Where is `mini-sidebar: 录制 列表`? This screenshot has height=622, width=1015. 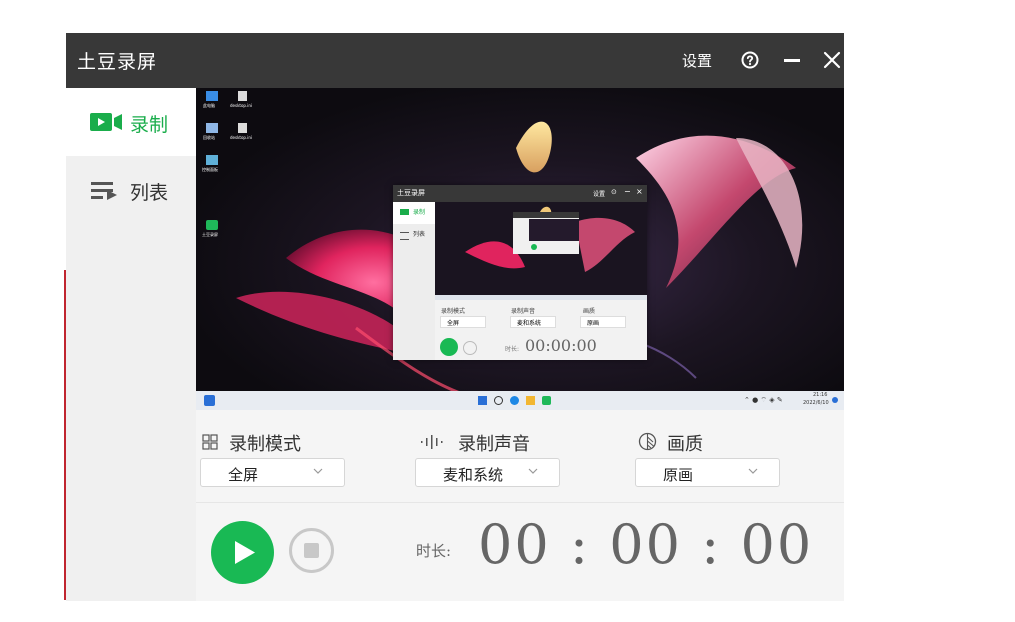
mini-sidebar: 录制 列表 is located at coordinates (414, 281).